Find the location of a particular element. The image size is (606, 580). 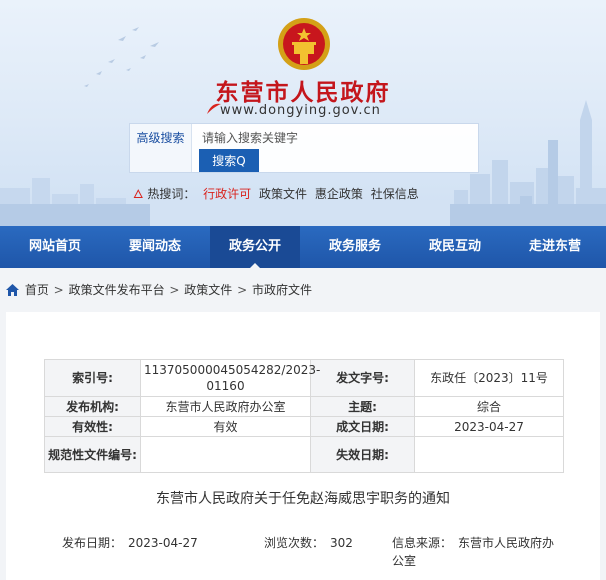

breadcrumb: 首页 > 政策文件发布平台 > 政策文件 > 市政府文件 is located at coordinates (159, 290).